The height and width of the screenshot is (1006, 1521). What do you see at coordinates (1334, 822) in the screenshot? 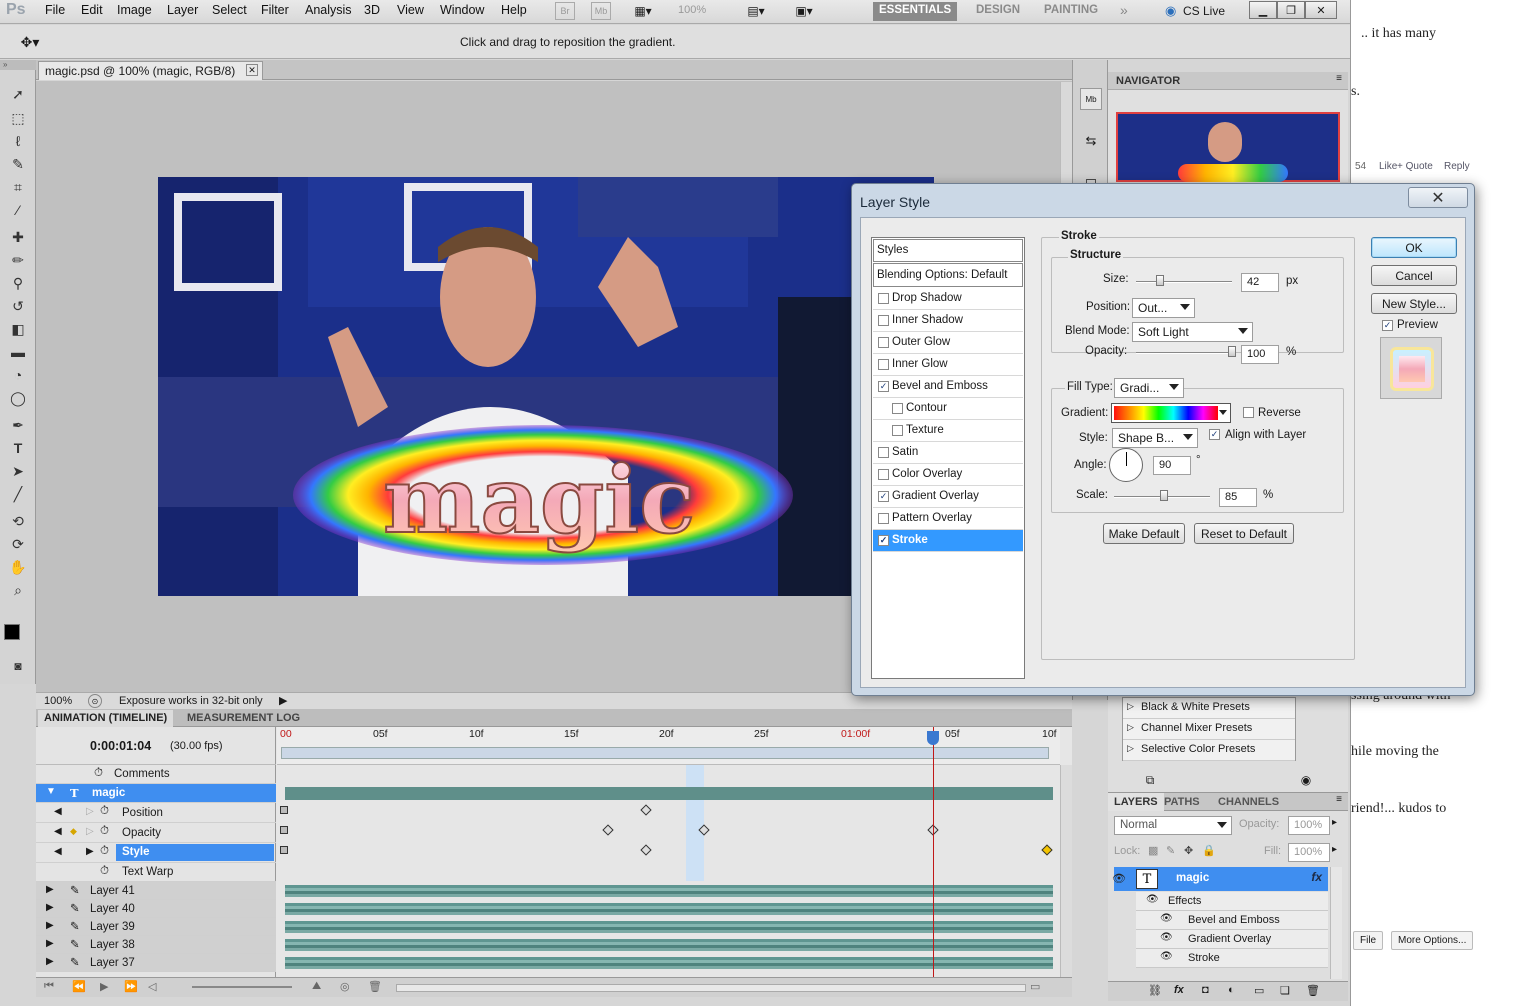
I see `opacity-arrow-icon: ▸` at bounding box center [1334, 822].